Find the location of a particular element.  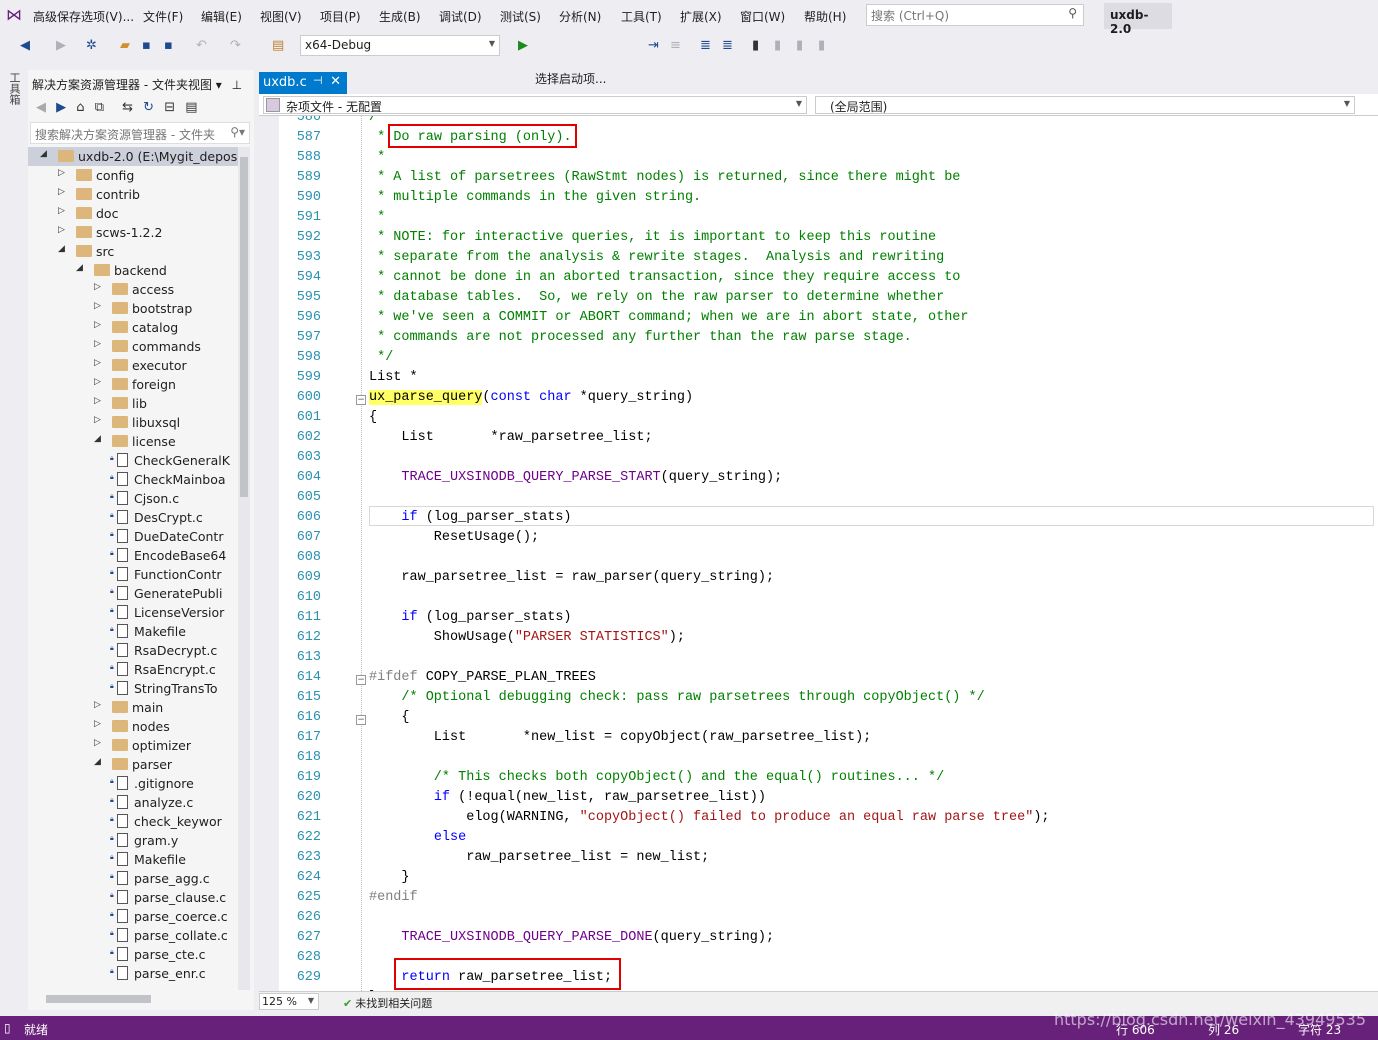

back-icon: ◀ is located at coordinates (41, 107).